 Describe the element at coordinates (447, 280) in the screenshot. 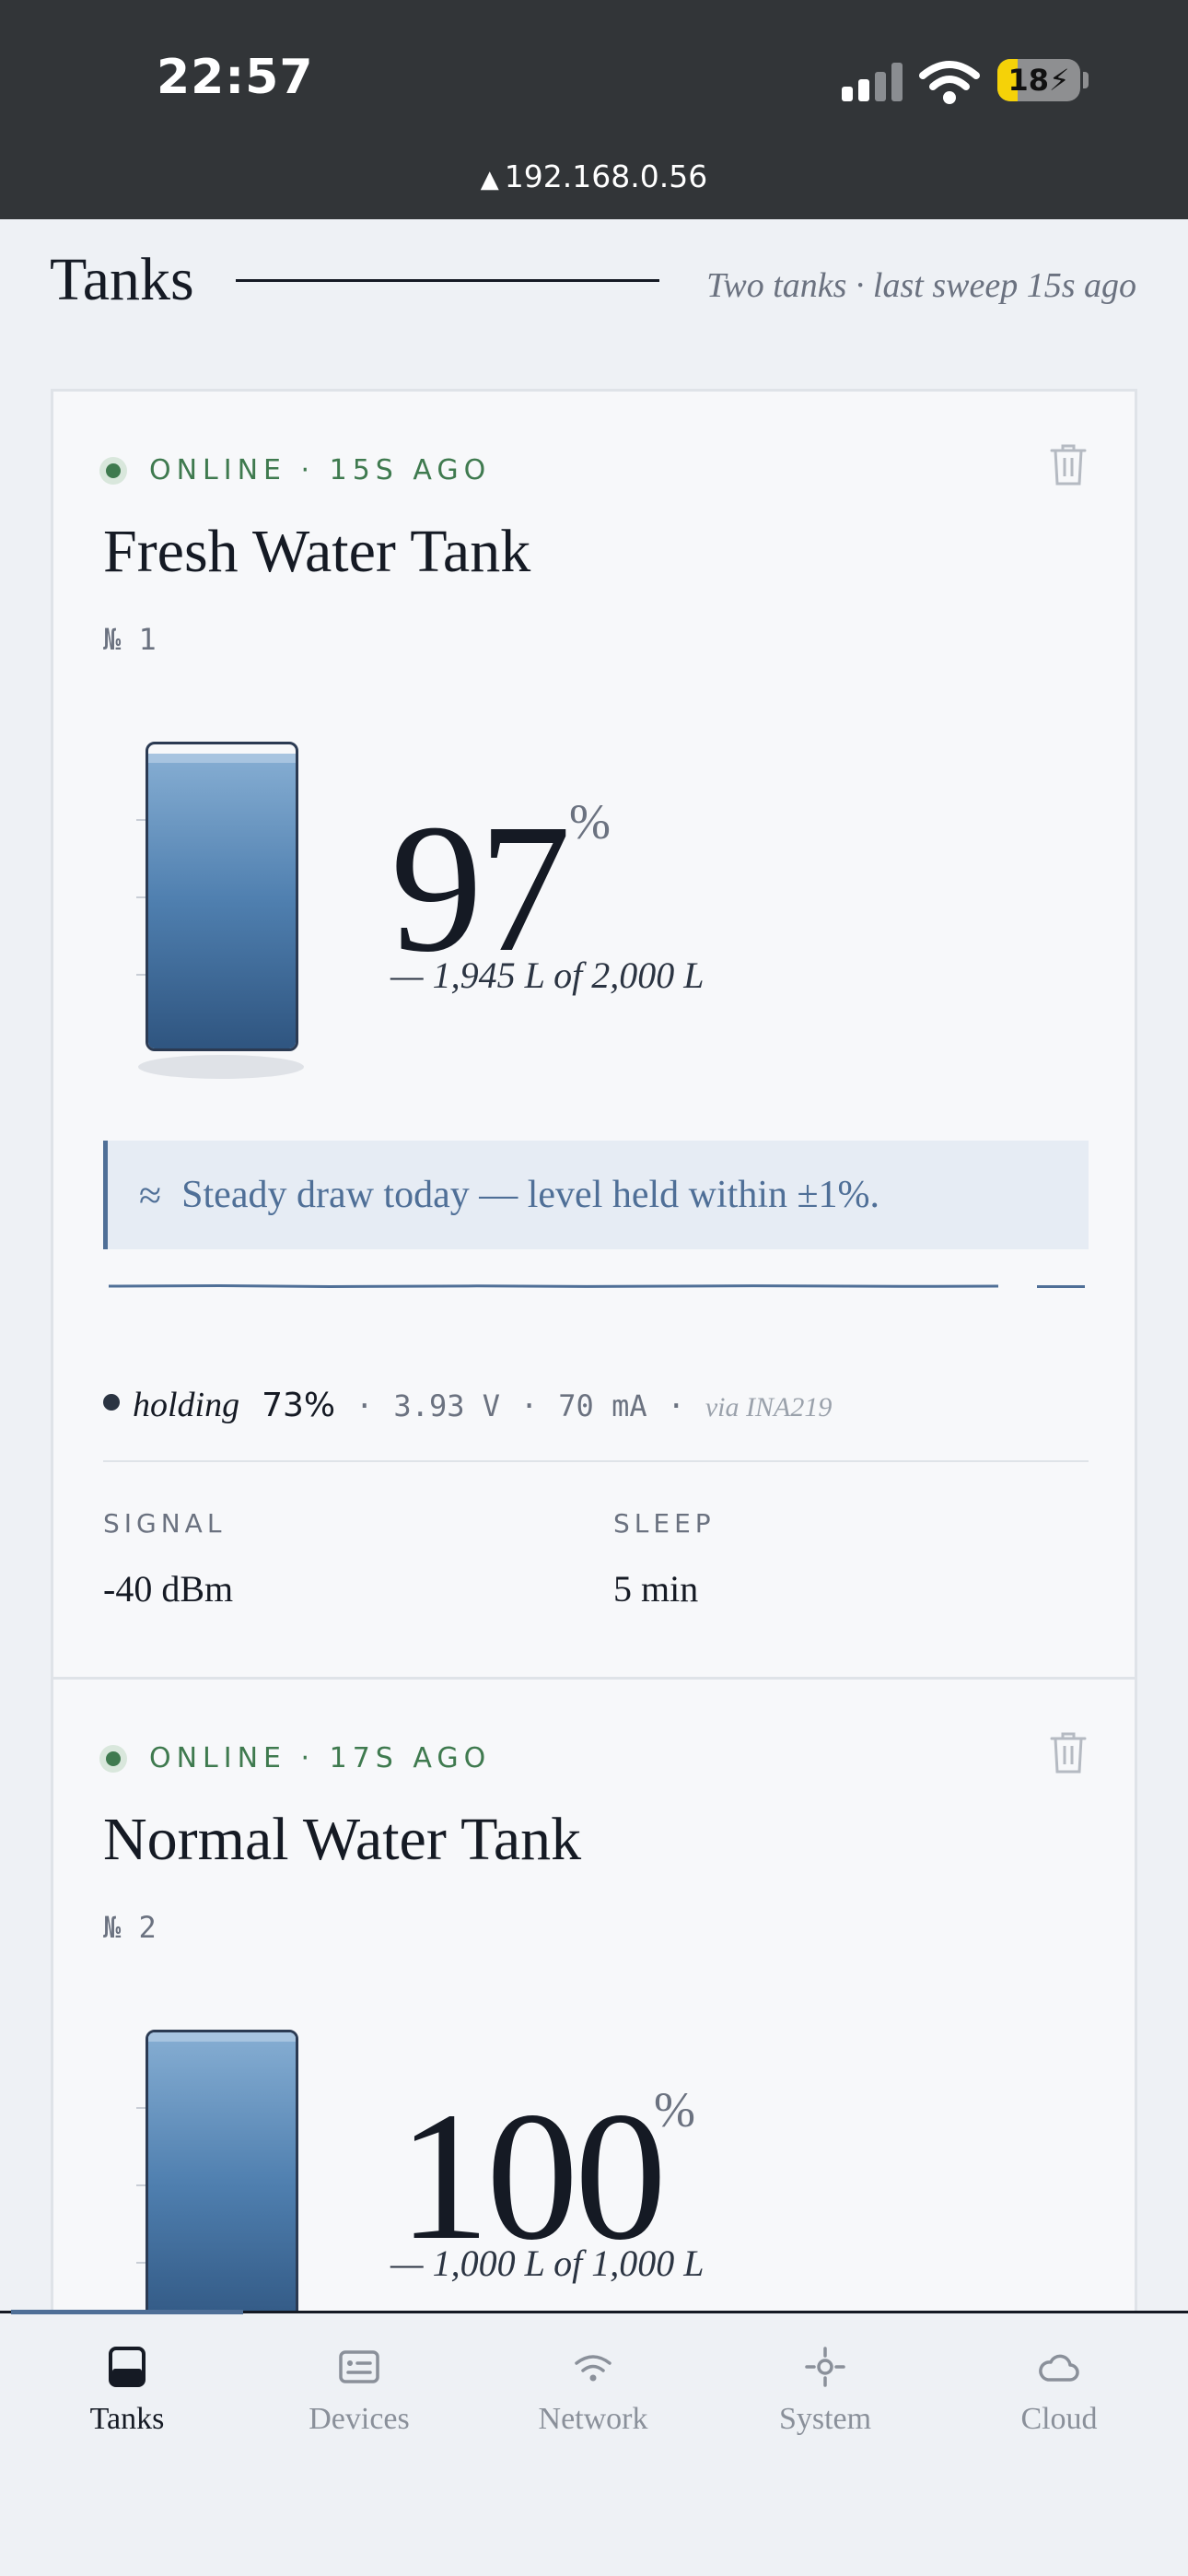

I see `title-rule` at that location.